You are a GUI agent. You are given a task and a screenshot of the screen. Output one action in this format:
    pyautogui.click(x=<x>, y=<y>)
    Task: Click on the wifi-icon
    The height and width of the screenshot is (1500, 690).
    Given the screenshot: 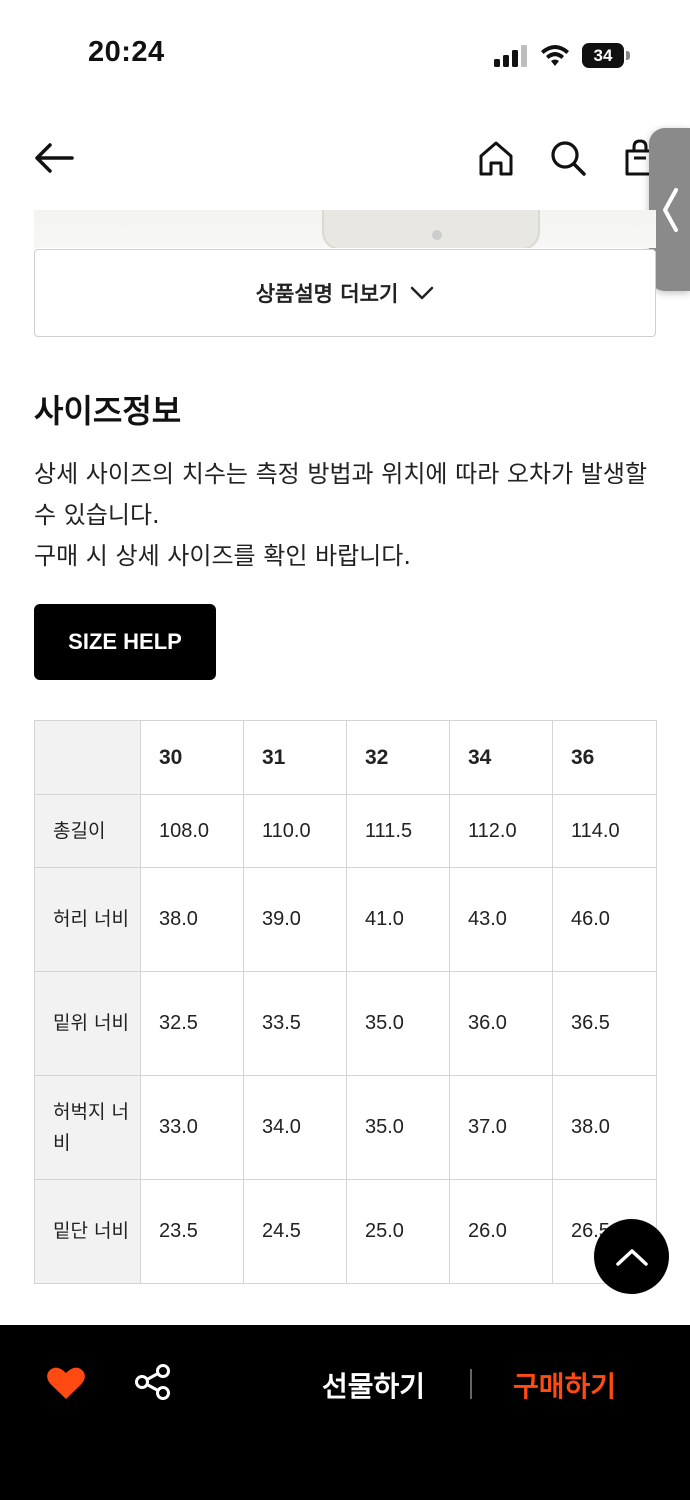 What is the action you would take?
    pyautogui.click(x=555, y=55)
    